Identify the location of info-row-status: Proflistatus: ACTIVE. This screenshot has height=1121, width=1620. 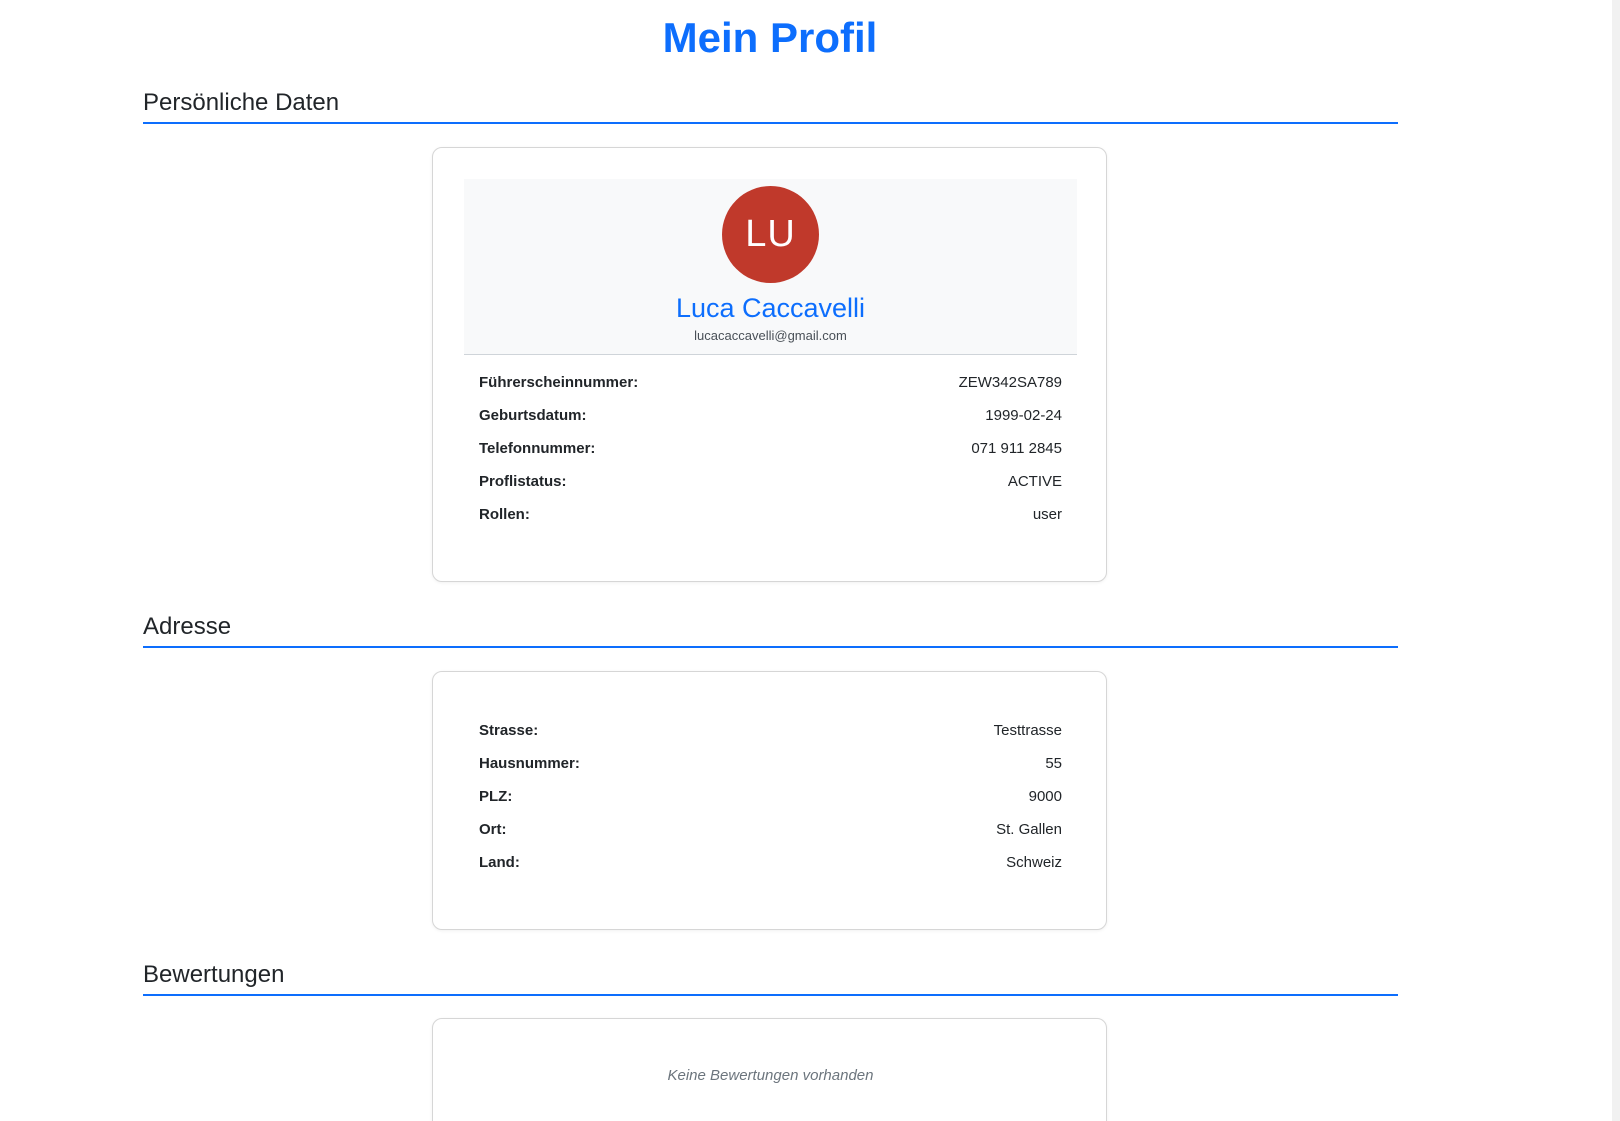
(770, 482).